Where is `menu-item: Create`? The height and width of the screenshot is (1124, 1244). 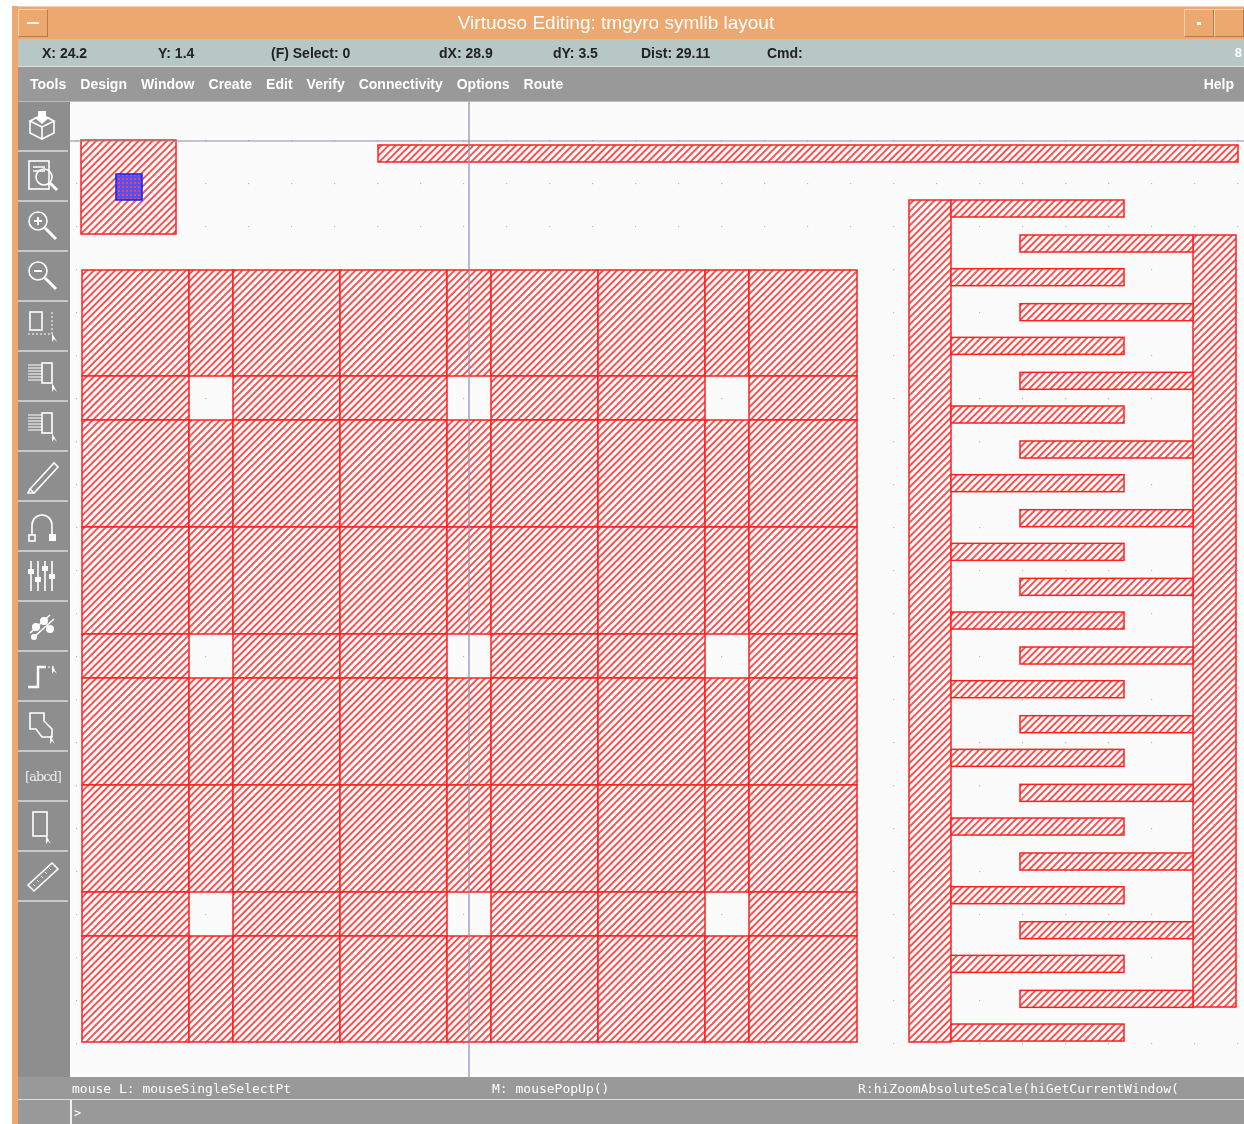 menu-item: Create is located at coordinates (230, 84).